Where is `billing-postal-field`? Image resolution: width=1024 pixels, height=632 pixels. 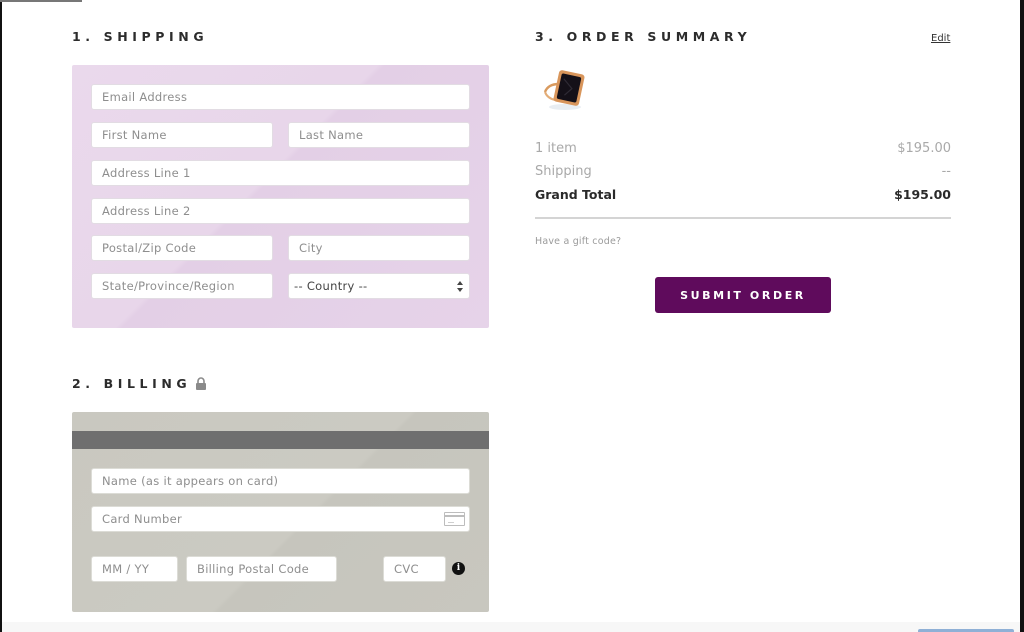 billing-postal-field is located at coordinates (261, 569).